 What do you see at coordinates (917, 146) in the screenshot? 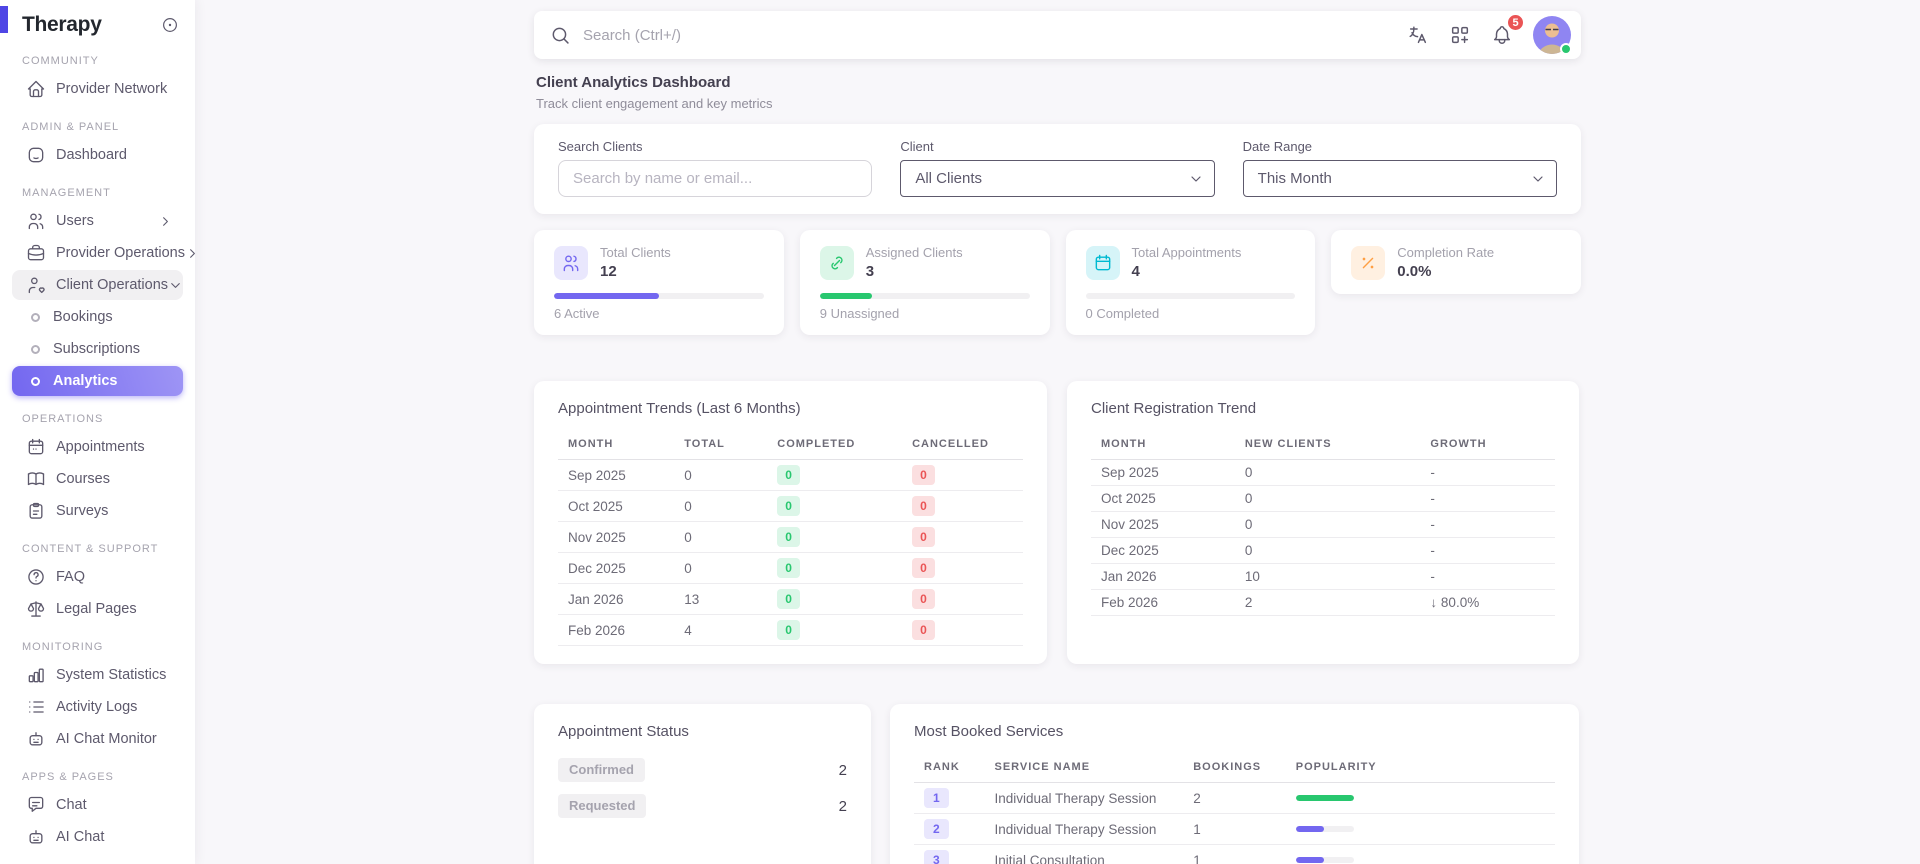
I see `client-filter-label: Client` at bounding box center [917, 146].